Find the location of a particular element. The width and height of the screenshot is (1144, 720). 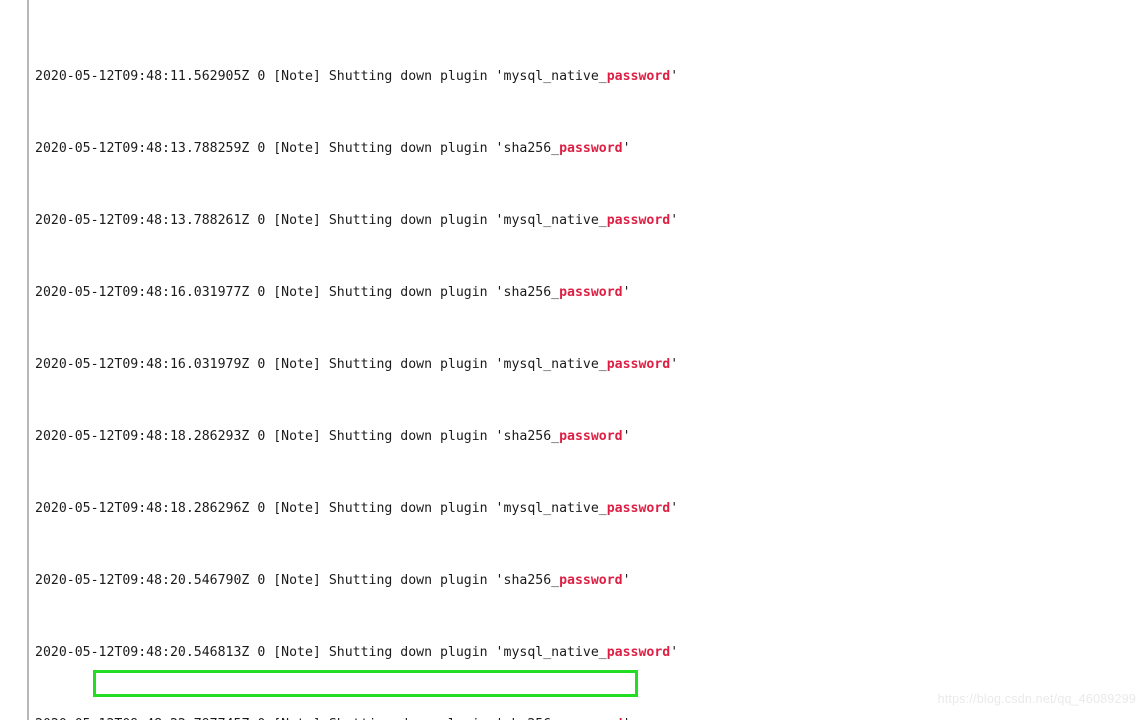

log-timestamp: 2020-05-12T09:48:16.031977Z is located at coordinates (142, 292).